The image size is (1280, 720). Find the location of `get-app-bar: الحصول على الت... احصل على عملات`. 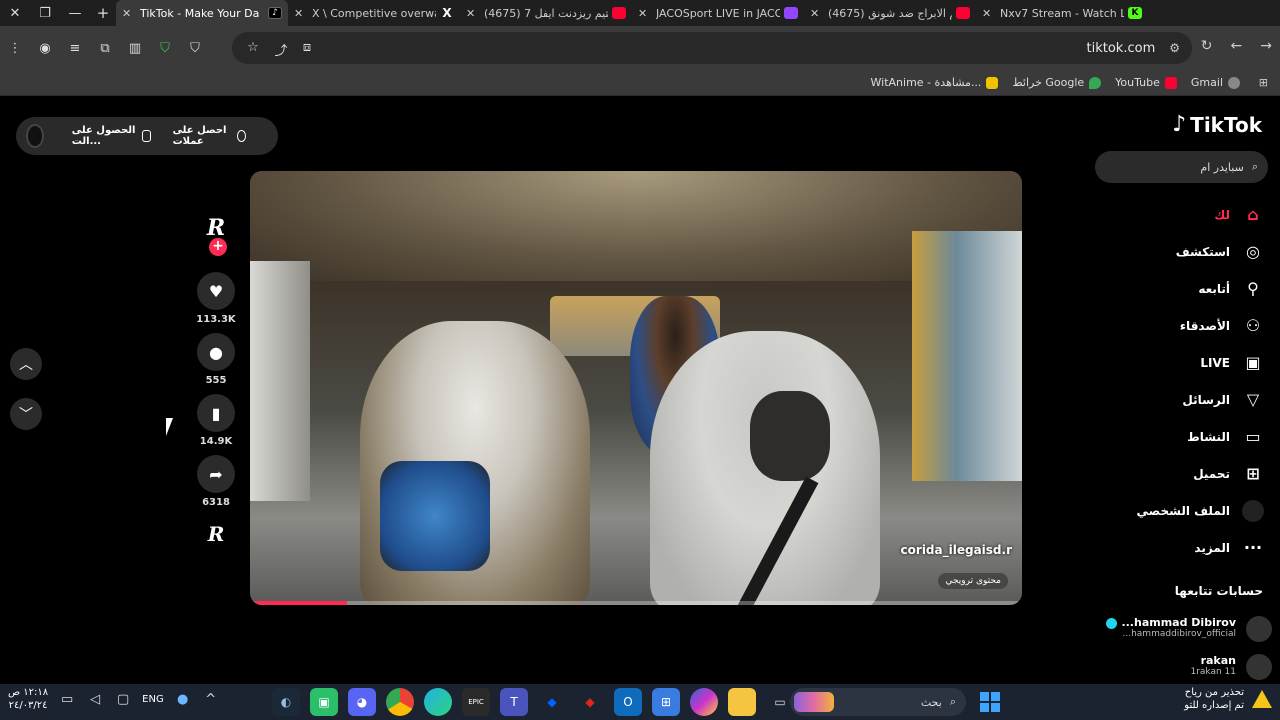

get-app-bar: الحصول على الت... احصل على عملات is located at coordinates (147, 136).